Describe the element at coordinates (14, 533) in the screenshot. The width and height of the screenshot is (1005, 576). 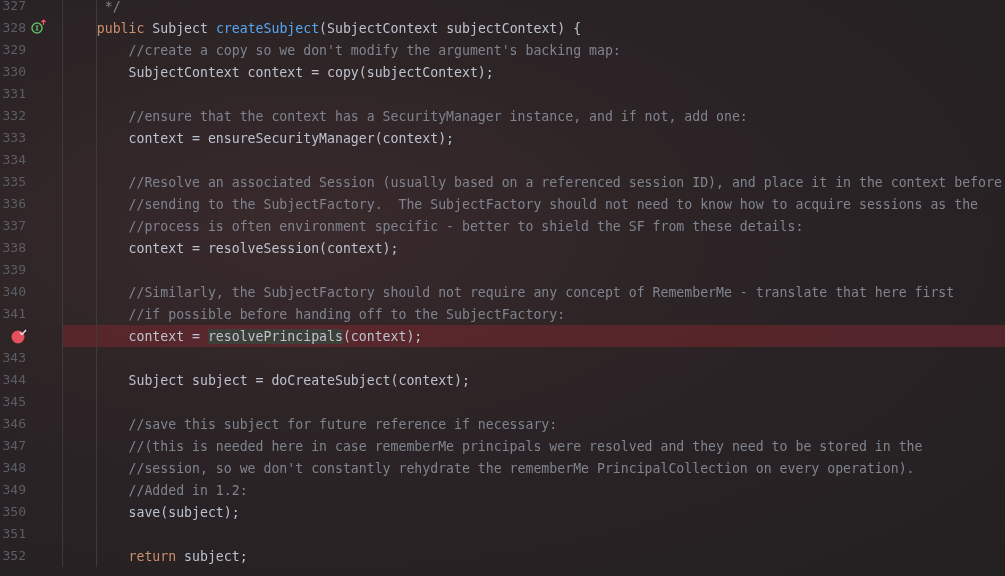
I see `line-number: 351` at that location.